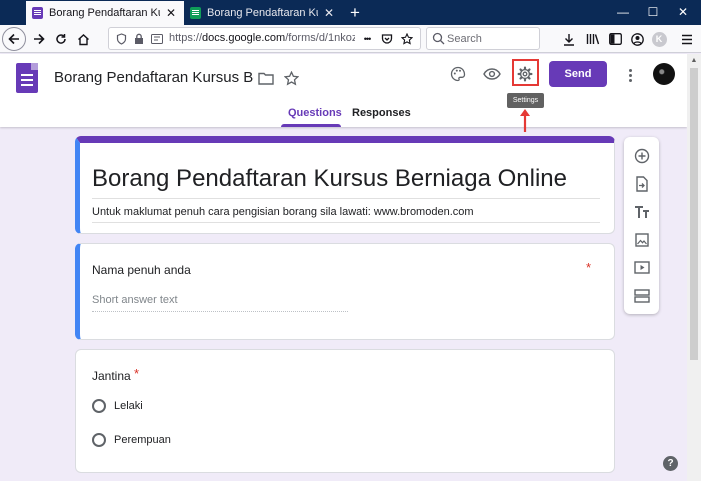  I want to click on customize-theme-button, so click(458, 74).